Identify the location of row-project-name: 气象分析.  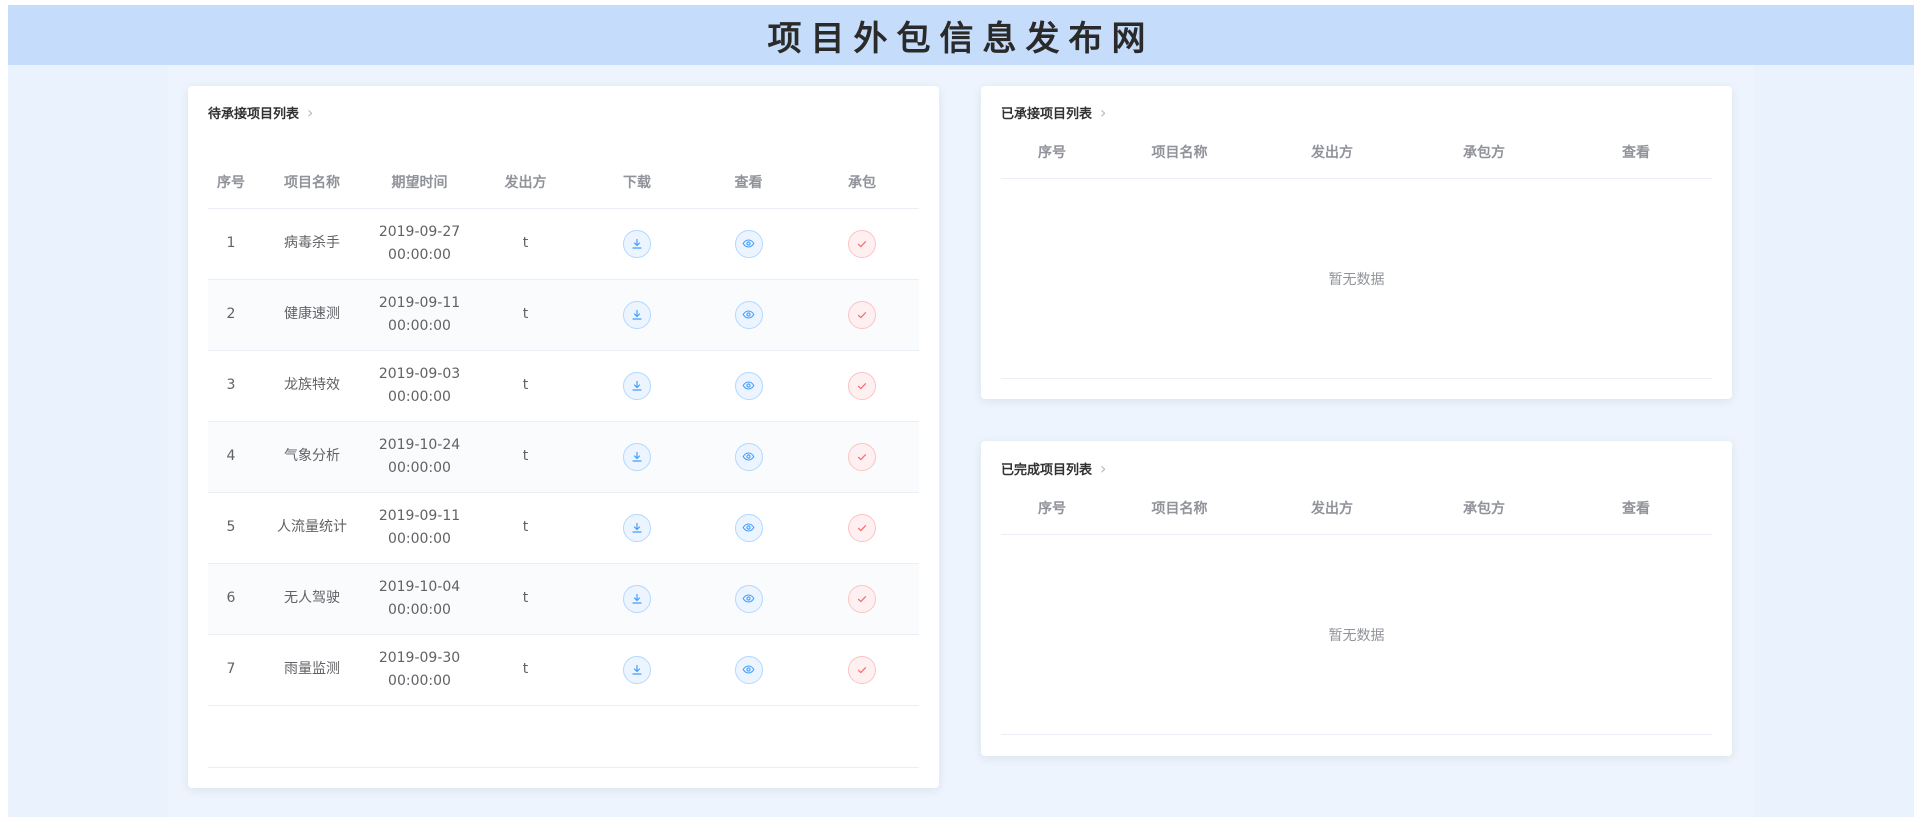
(312, 457).